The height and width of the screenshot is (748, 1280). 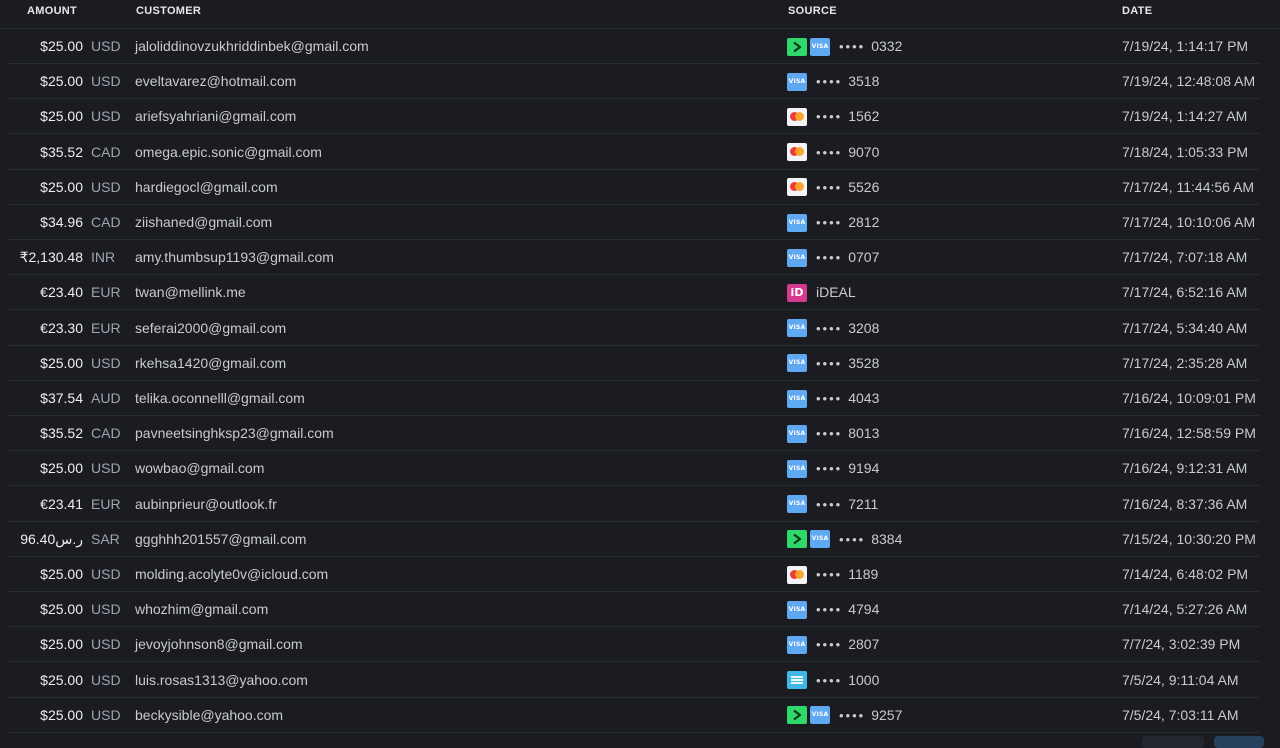 What do you see at coordinates (52, 11) in the screenshot?
I see `header-amount: AMOUNT` at bounding box center [52, 11].